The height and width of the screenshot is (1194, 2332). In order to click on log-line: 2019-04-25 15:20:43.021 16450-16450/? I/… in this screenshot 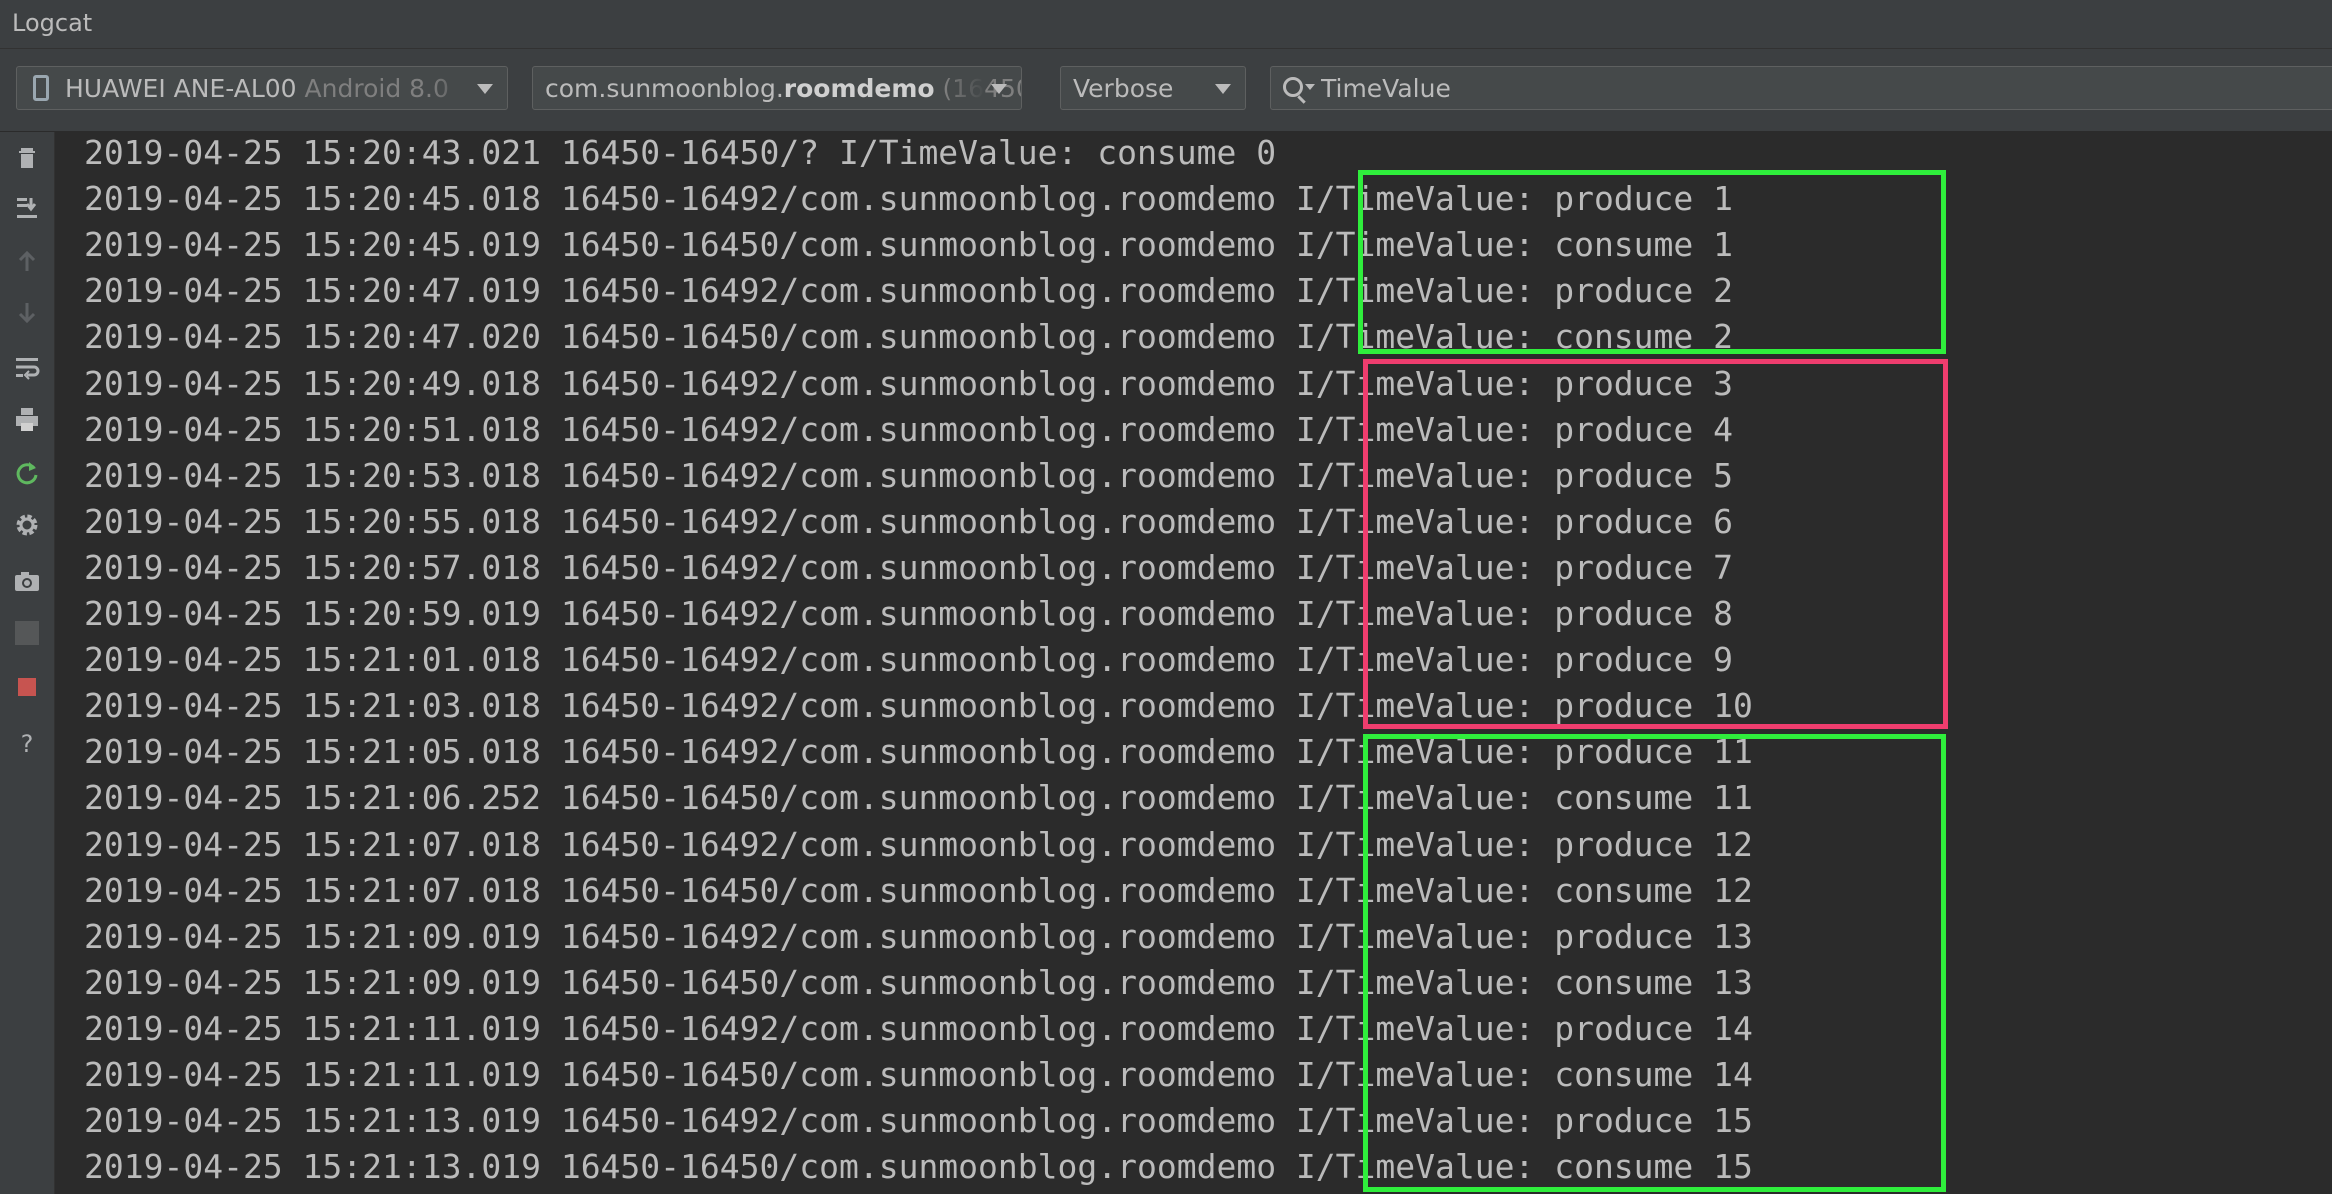, I will do `click(680, 152)`.